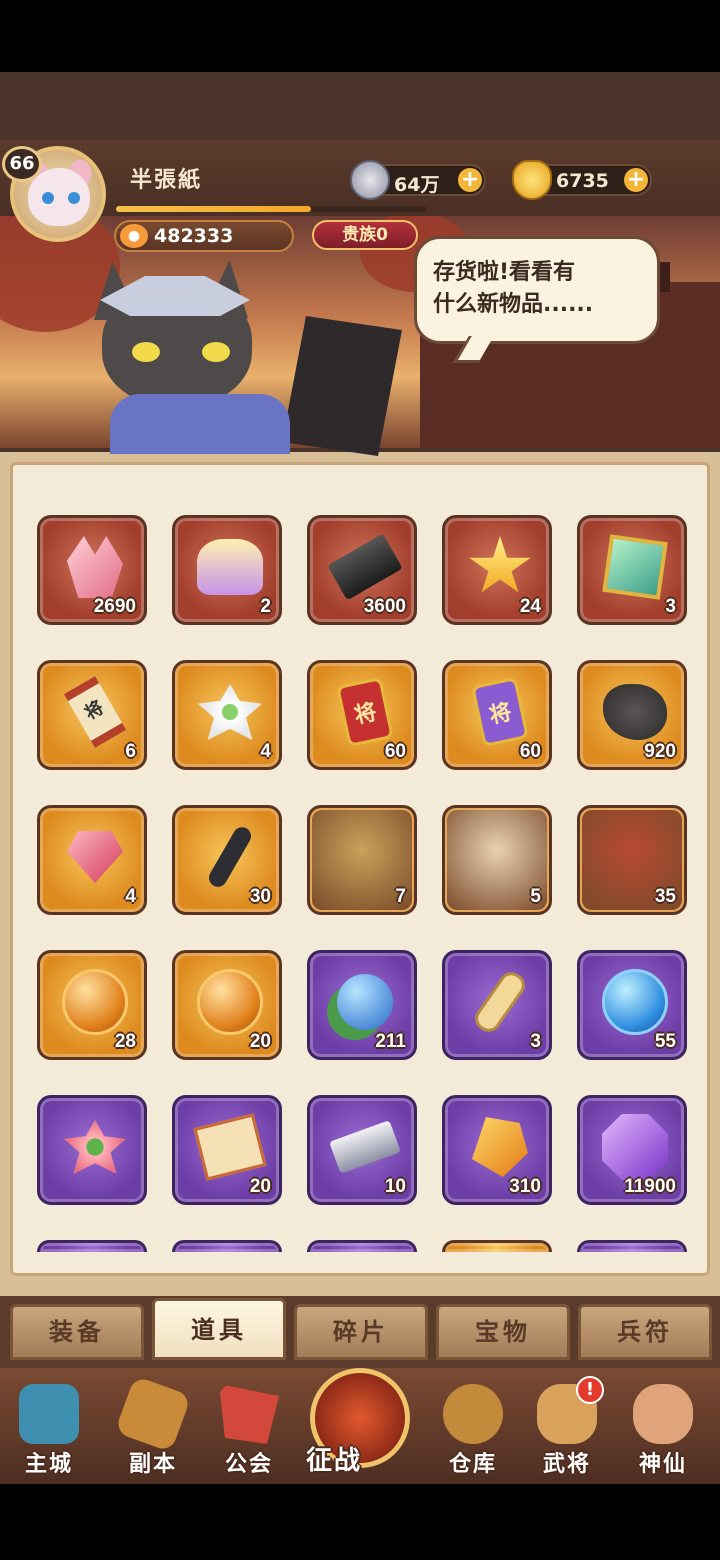 Image resolution: width=720 pixels, height=1560 pixels. What do you see at coordinates (260, 896) in the screenshot?
I see `item-quantity: 30` at bounding box center [260, 896].